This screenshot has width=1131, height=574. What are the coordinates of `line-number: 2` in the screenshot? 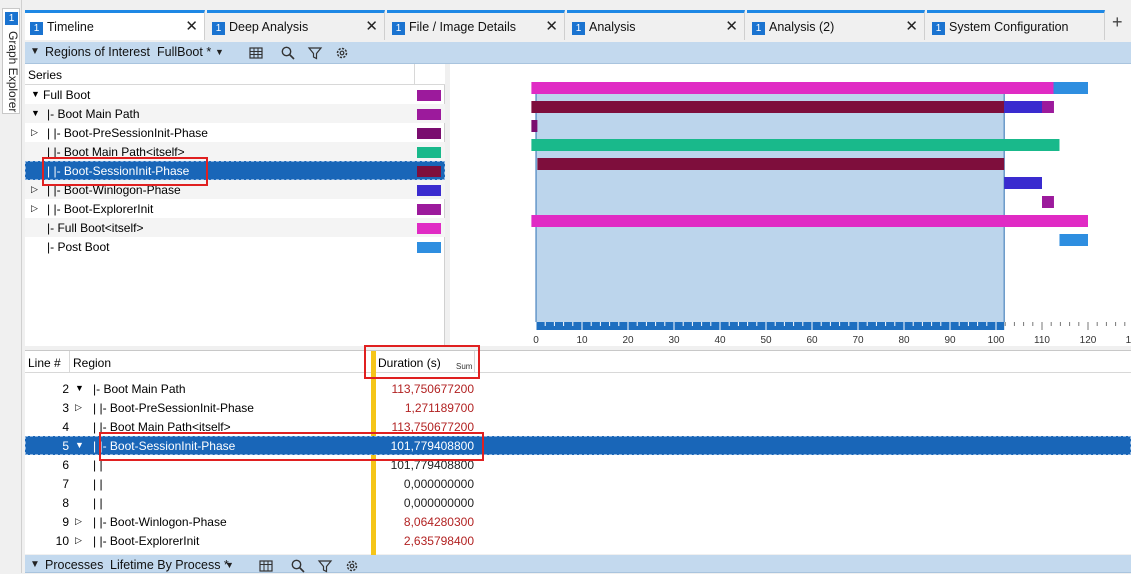 It's located at (65, 389).